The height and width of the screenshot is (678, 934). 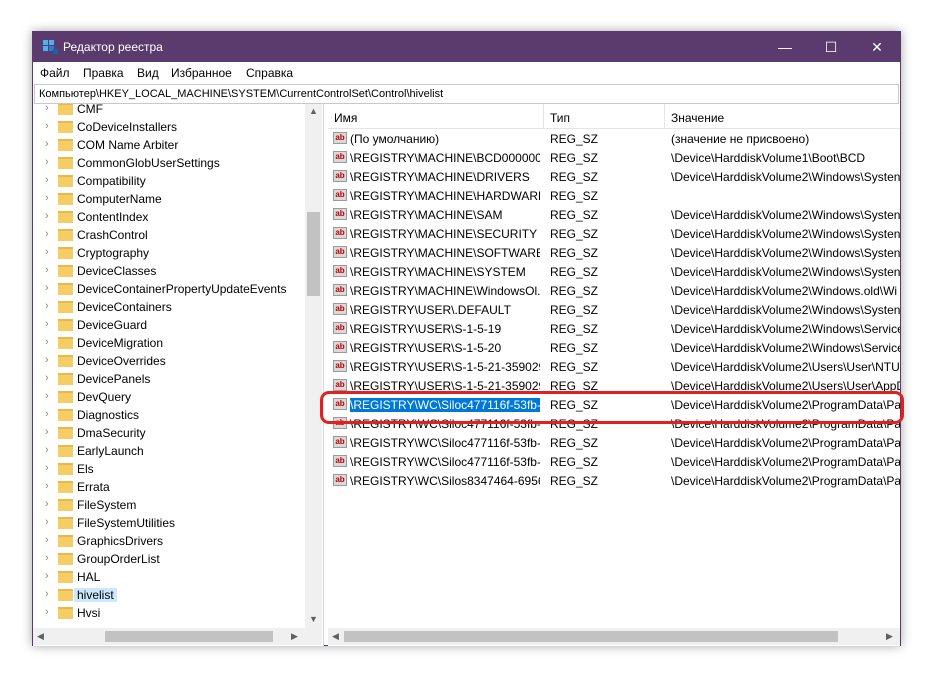 What do you see at coordinates (169, 271) in the screenshot?
I see `tree-item: › DeviceClasses` at bounding box center [169, 271].